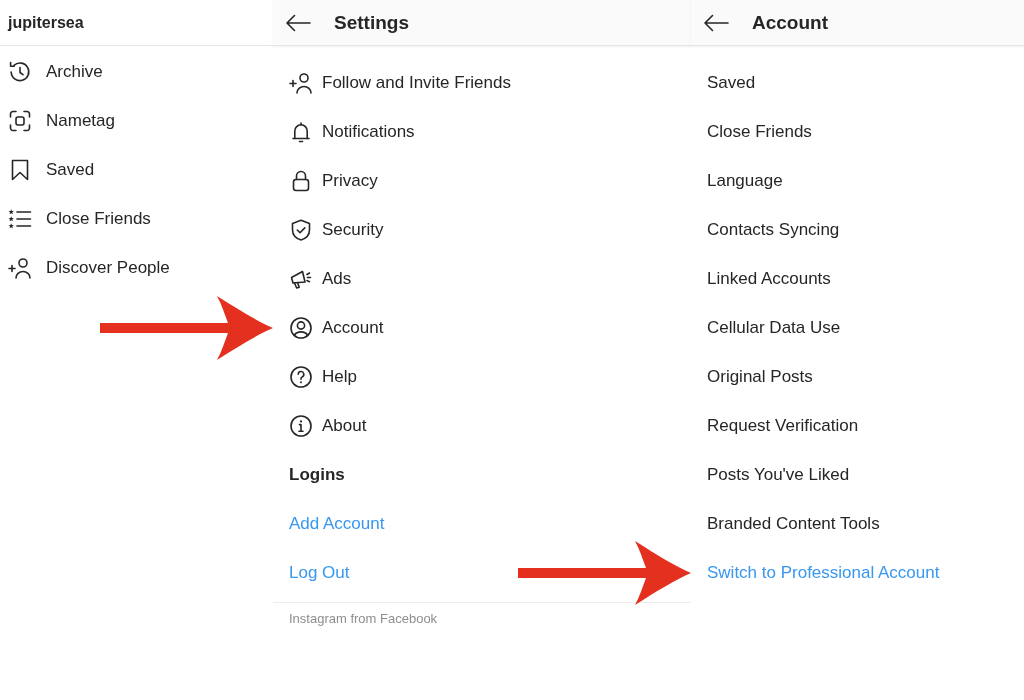 The image size is (1024, 700). I want to click on menu-item: Nametag, so click(61, 120).